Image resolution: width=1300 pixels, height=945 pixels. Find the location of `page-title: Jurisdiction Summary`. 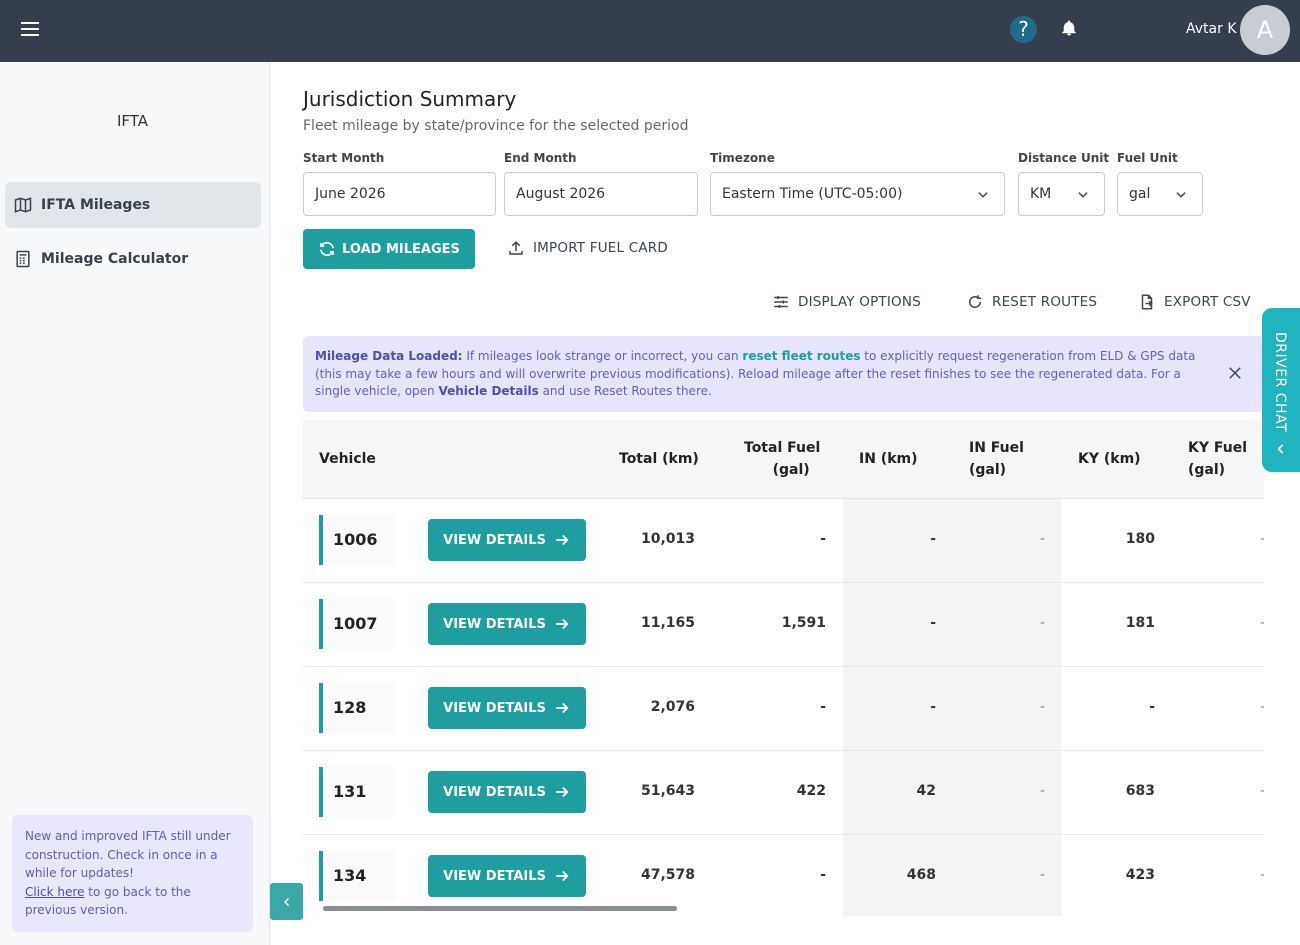

page-title: Jurisdiction Summary is located at coordinates (410, 99).